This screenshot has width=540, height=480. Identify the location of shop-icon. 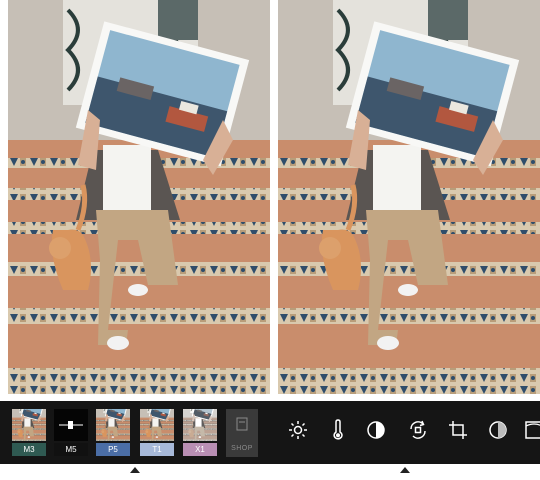
(242, 424).